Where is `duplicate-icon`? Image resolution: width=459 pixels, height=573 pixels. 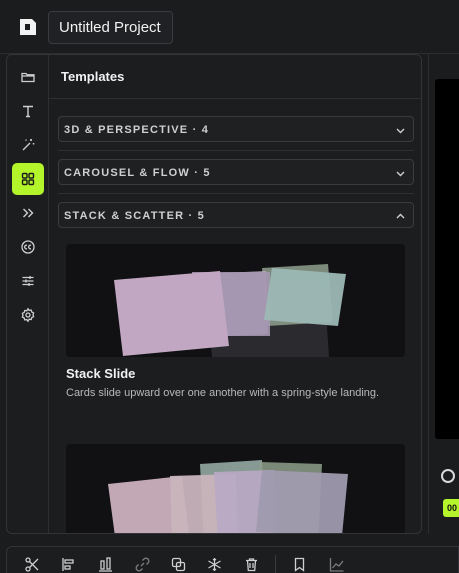 duplicate-icon is located at coordinates (178, 564).